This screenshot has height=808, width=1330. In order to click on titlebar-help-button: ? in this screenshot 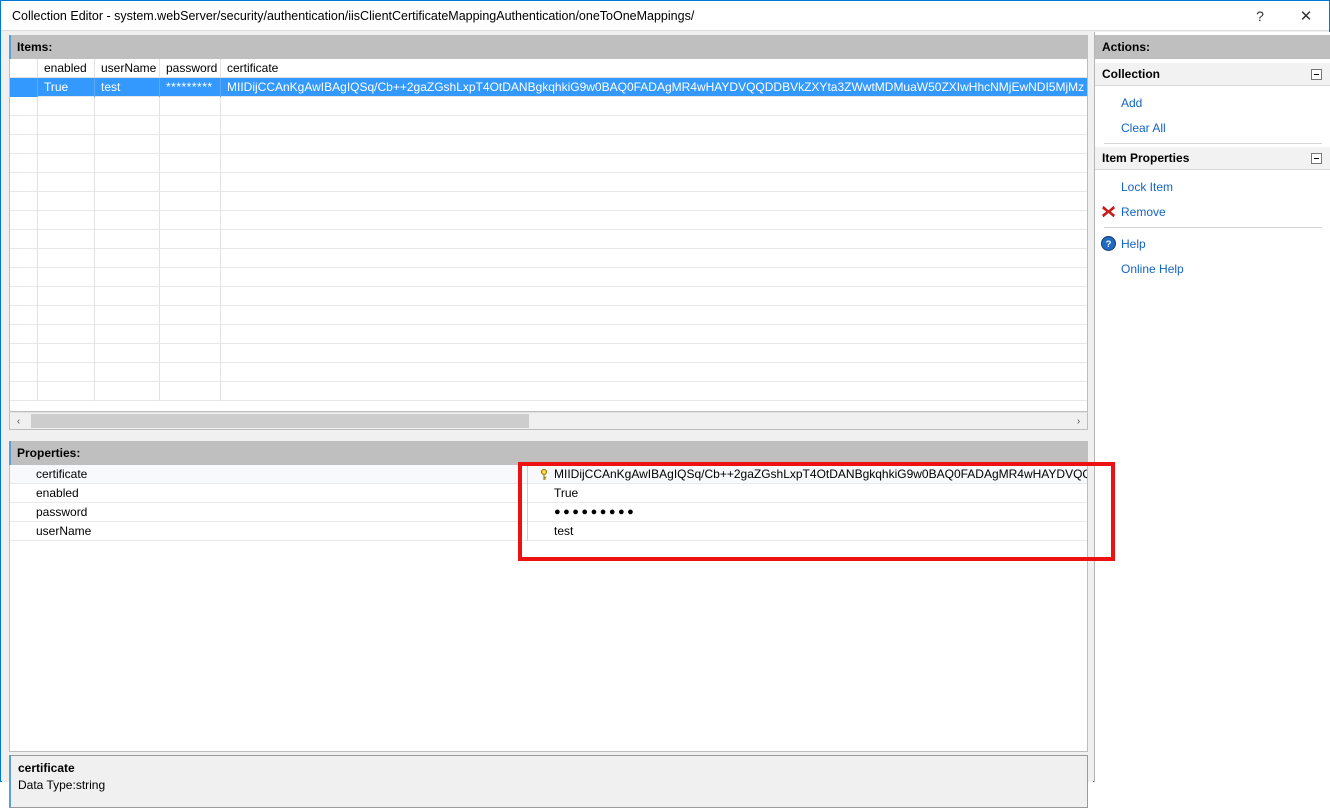, I will do `click(1260, 15)`.